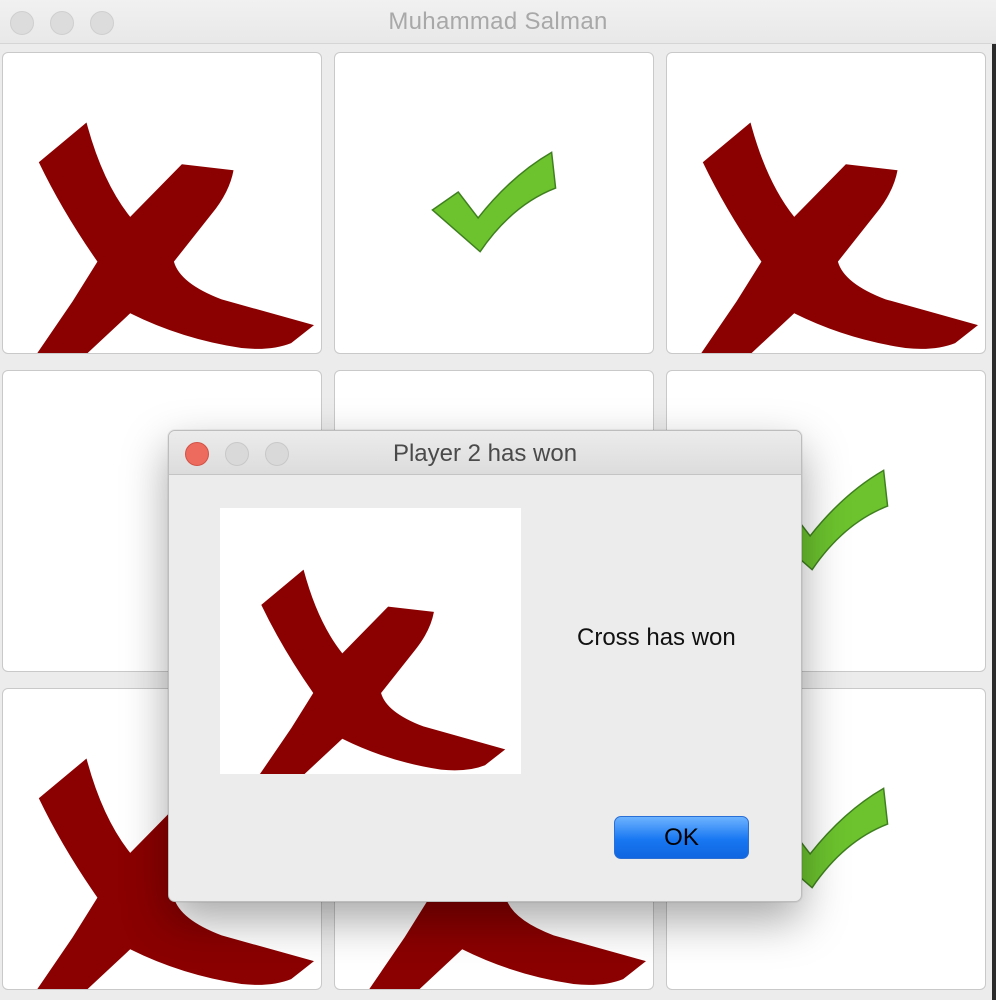  I want to click on window-edge, so click(994, 522).